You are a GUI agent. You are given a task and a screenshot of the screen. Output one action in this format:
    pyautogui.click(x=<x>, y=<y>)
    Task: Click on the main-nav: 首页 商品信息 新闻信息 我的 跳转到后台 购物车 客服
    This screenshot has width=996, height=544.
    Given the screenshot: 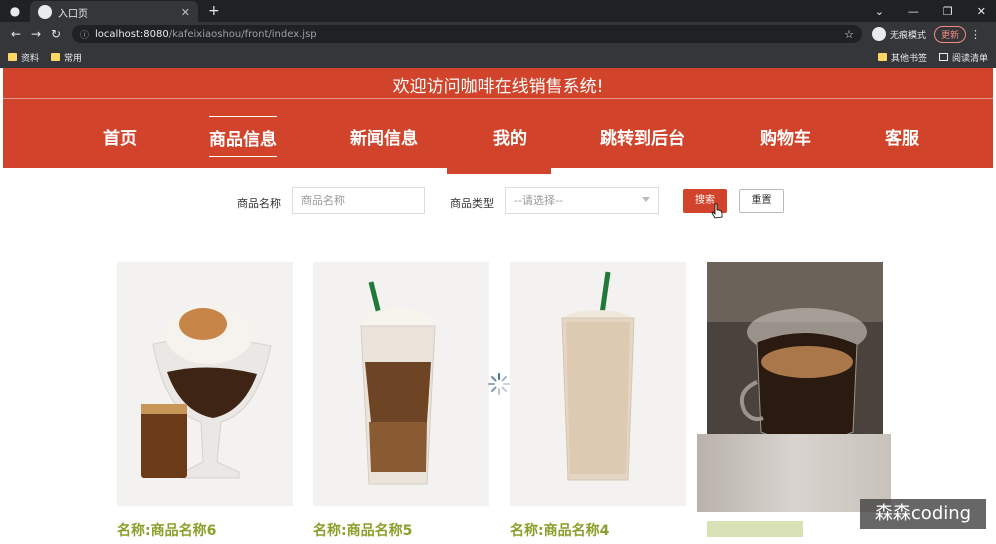 What is the action you would take?
    pyautogui.click(x=498, y=136)
    